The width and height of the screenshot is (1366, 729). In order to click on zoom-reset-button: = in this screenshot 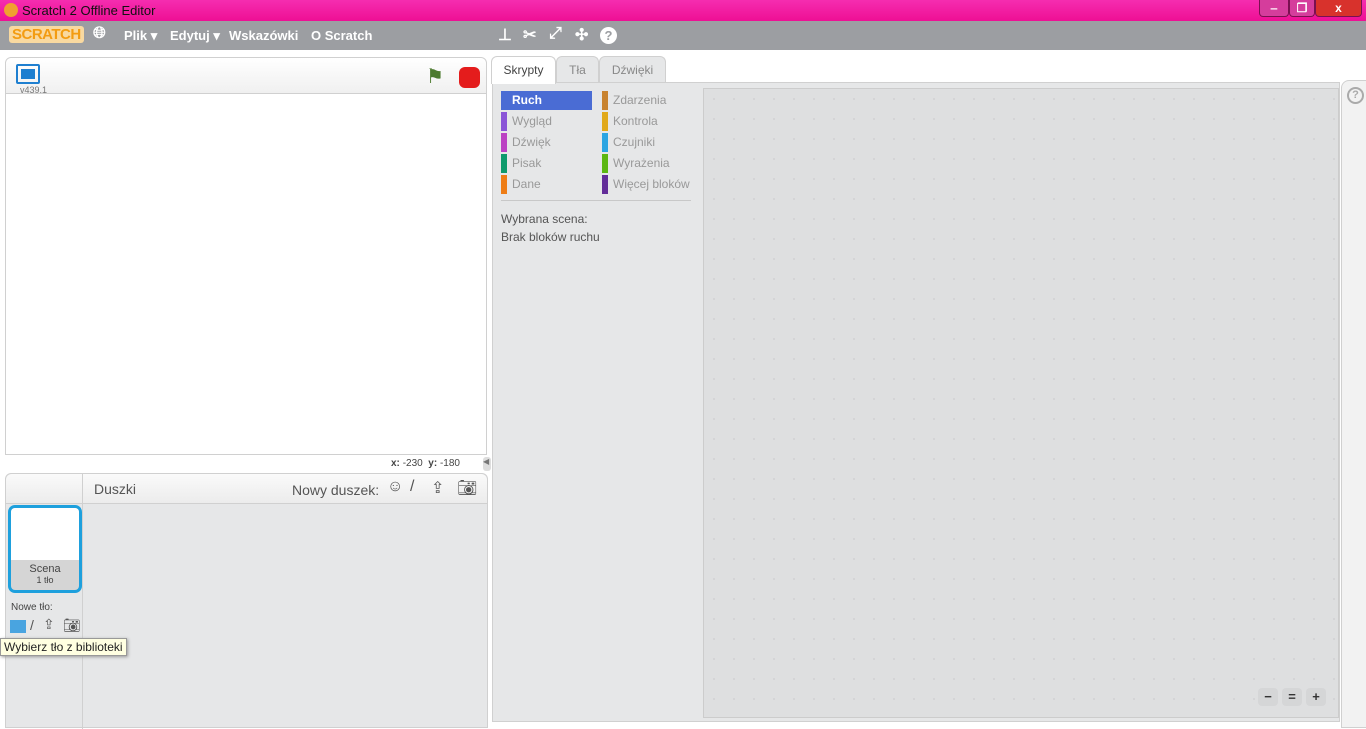, I will do `click(1292, 697)`.